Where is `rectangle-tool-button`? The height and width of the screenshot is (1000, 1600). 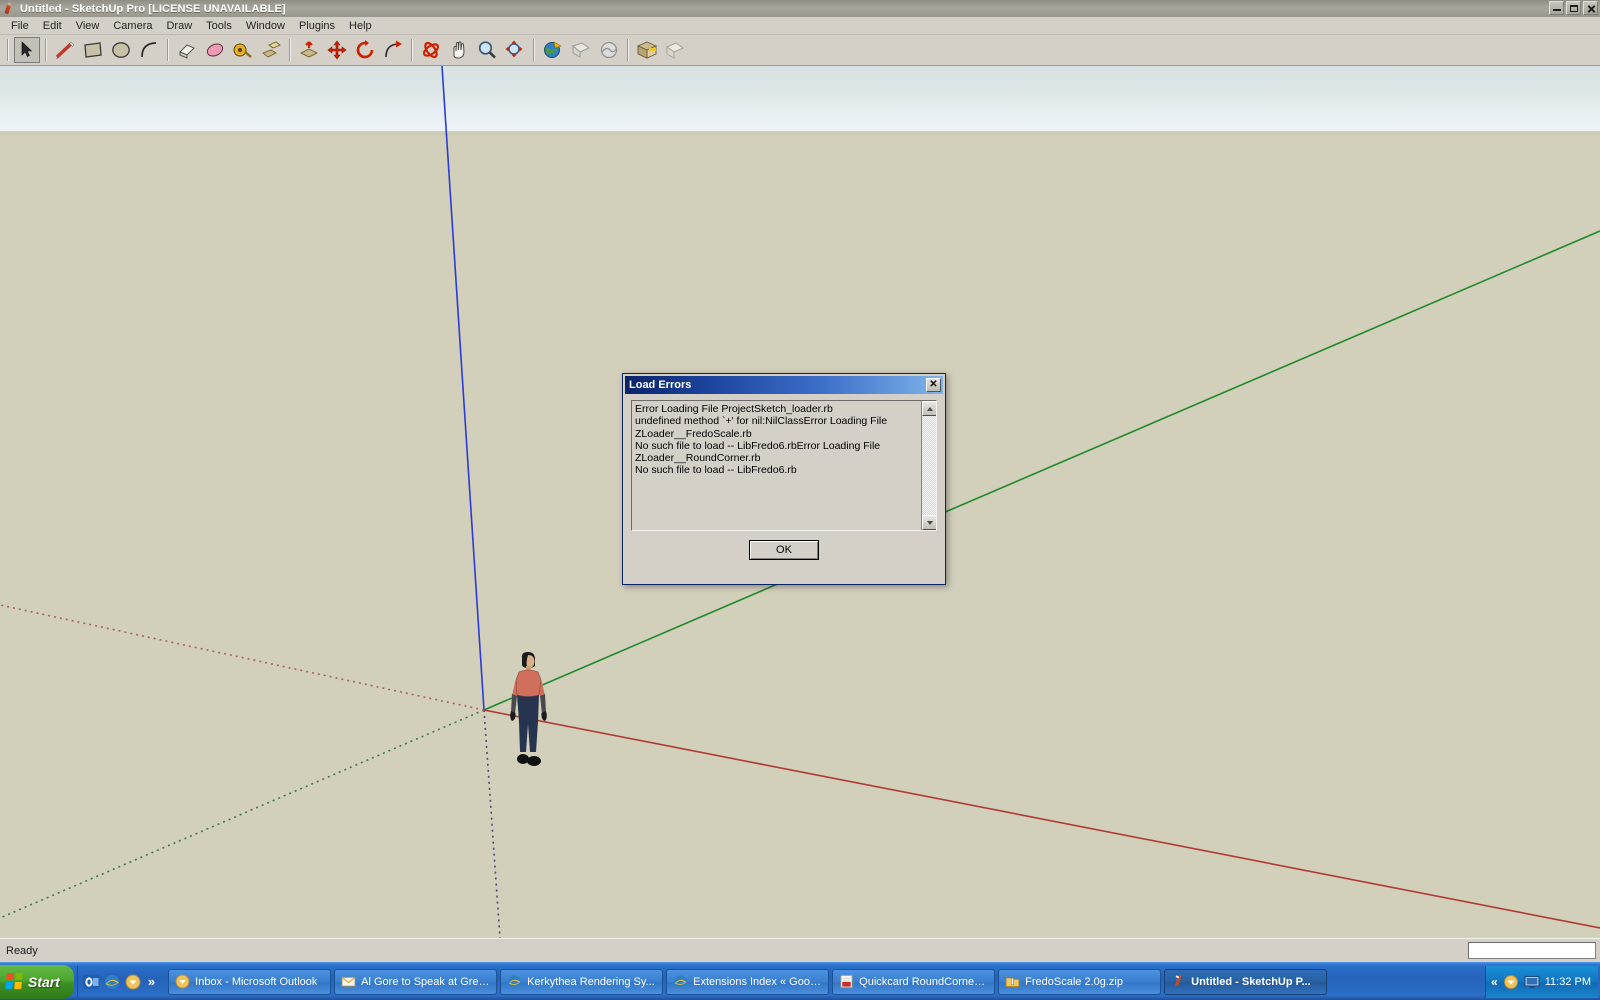
rectangle-tool-button is located at coordinates (93, 50).